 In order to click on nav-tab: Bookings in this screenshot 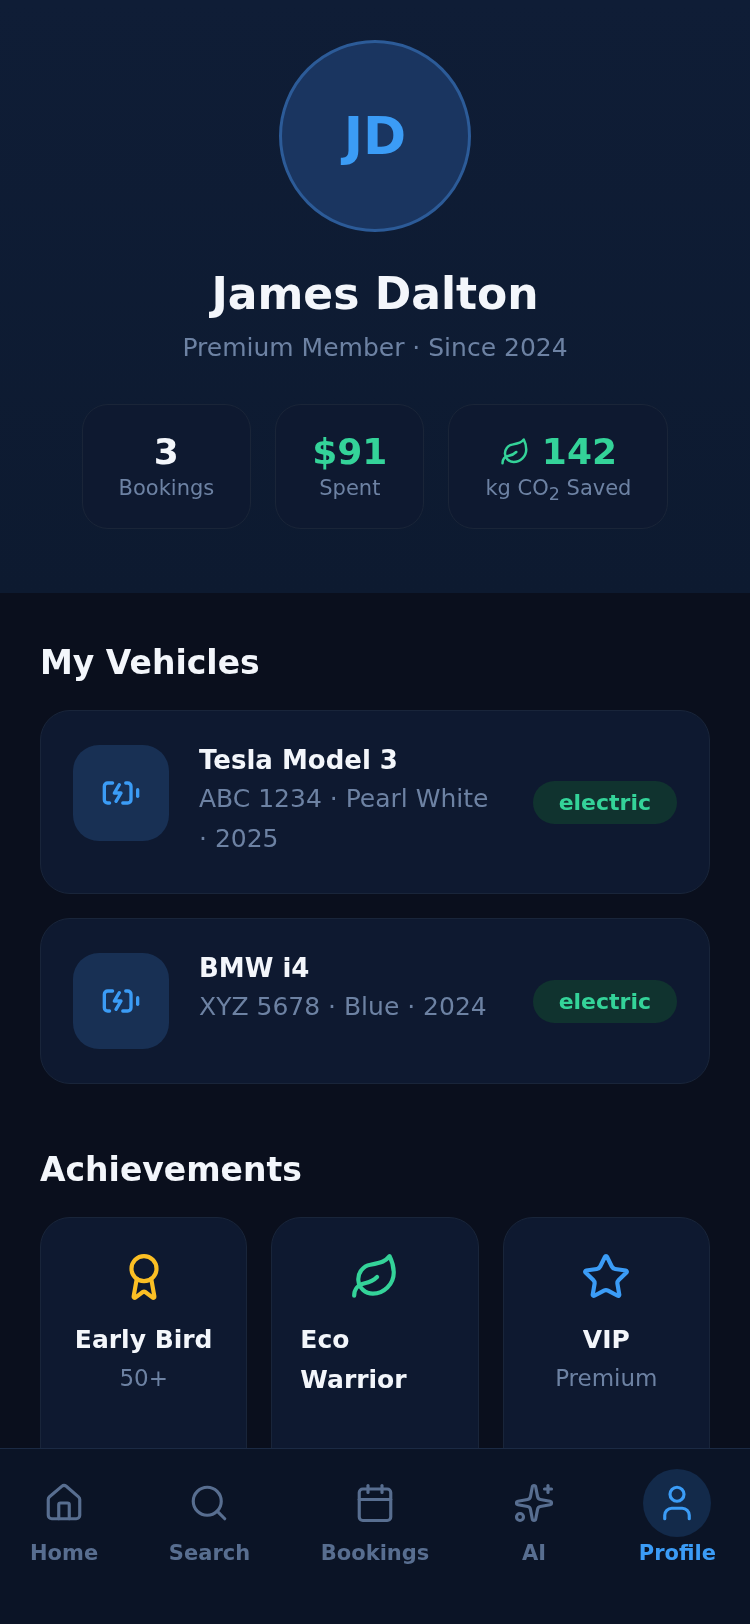, I will do `click(375, 1546)`.